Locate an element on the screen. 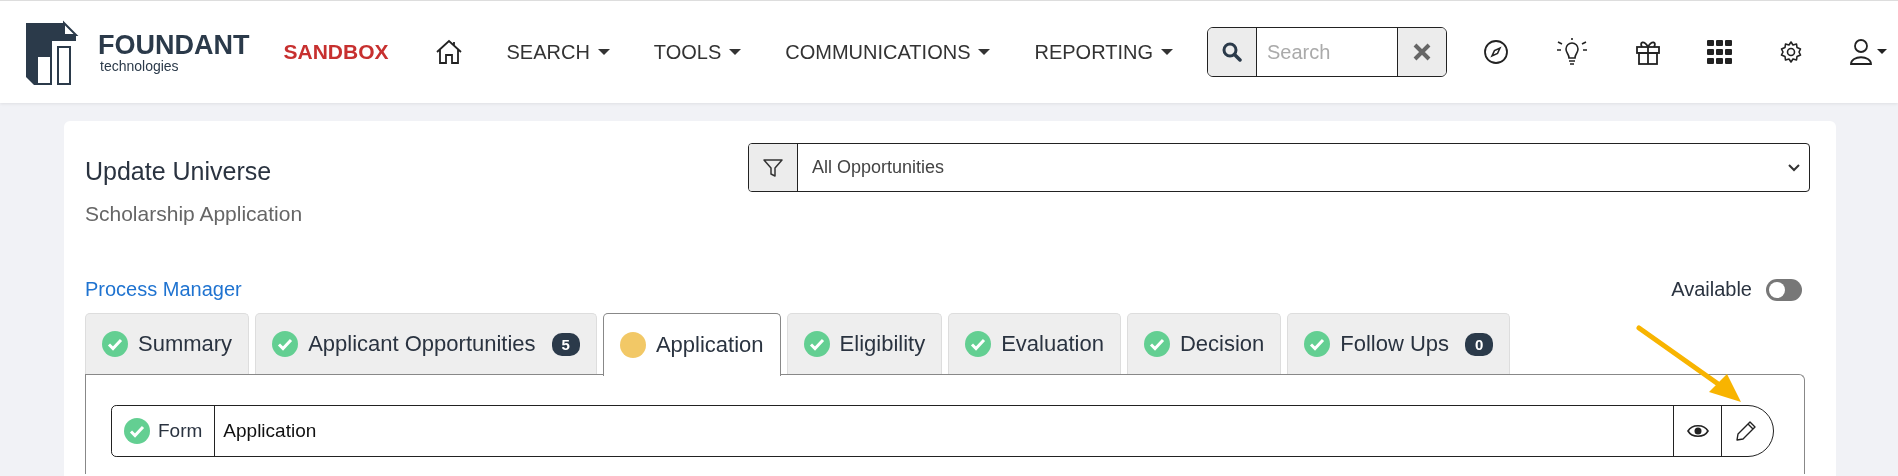 The image size is (1898, 476). available-label: Available is located at coordinates (1711, 289).